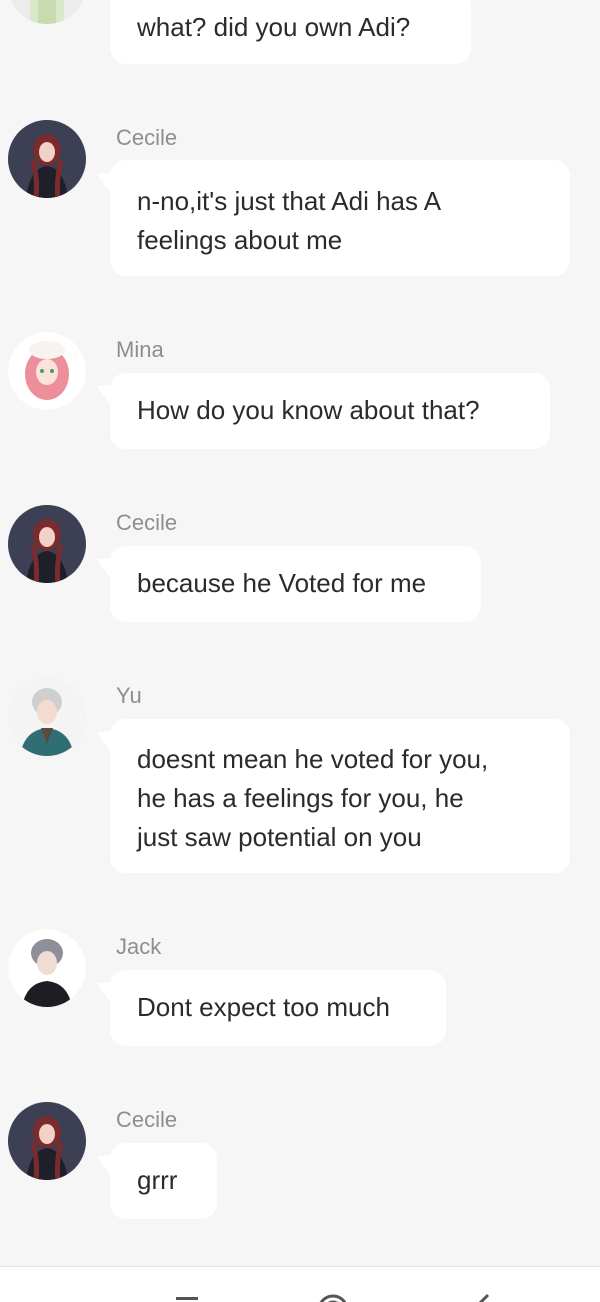  Describe the element at coordinates (290, 32) in the screenshot. I see `message-bubble: what? did you own Adi?` at that location.